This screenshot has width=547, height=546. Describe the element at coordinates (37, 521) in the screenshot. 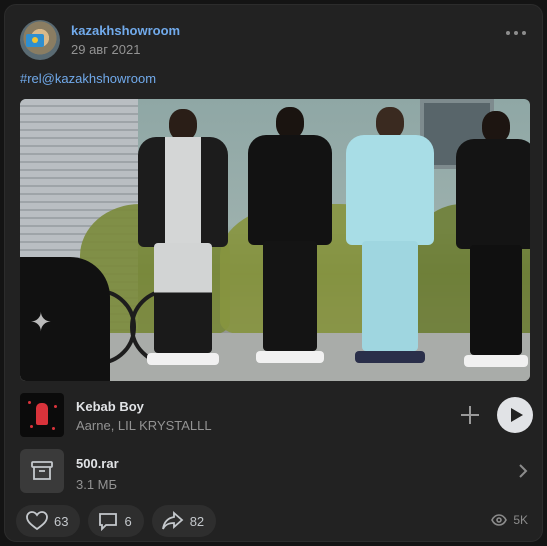

I see `heart-icon` at that location.